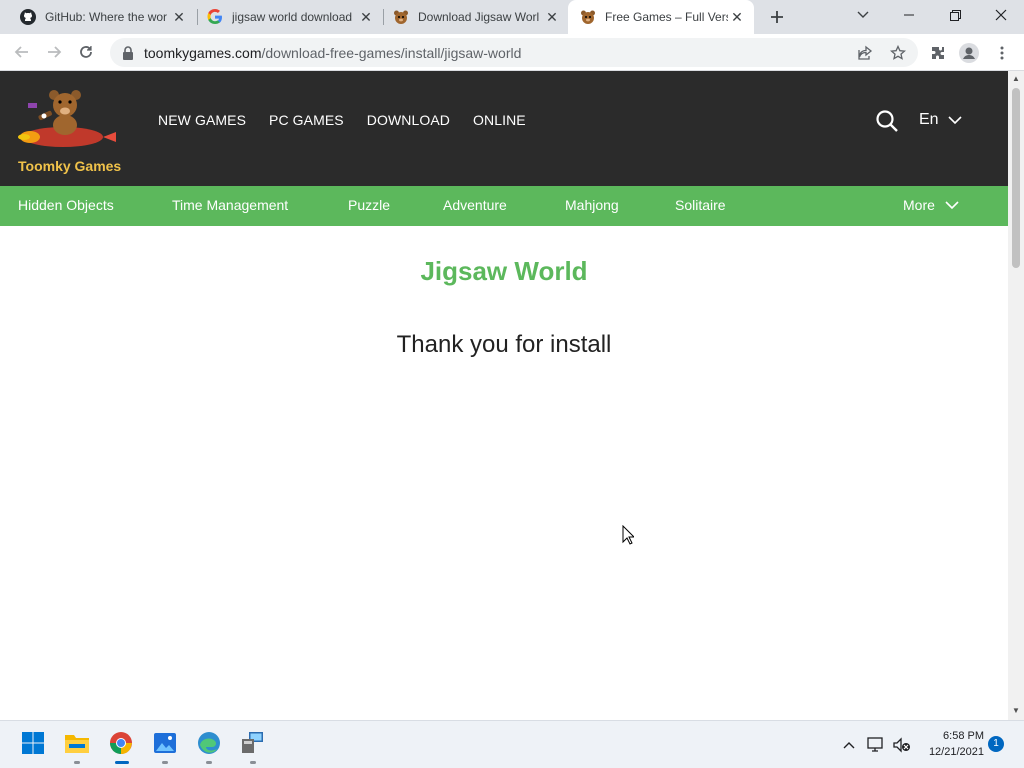  I want to click on language-label: En, so click(929, 119).